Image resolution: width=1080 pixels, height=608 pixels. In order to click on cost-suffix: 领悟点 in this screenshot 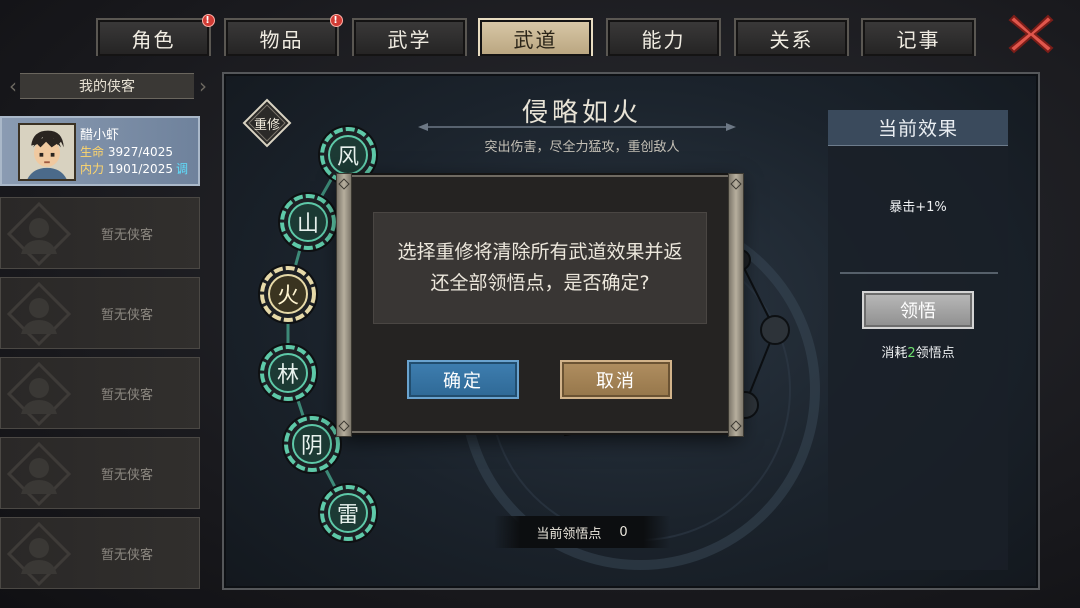, I will do `click(935, 353)`.